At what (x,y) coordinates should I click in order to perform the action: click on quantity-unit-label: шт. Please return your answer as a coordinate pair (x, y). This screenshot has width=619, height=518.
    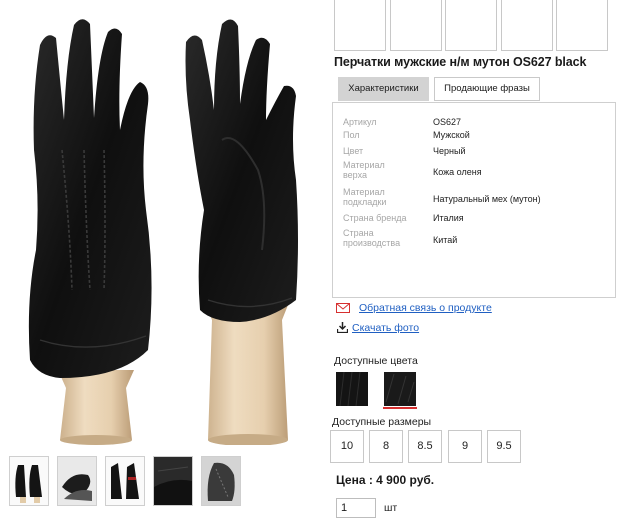
    Looking at the image, I should click on (391, 508).